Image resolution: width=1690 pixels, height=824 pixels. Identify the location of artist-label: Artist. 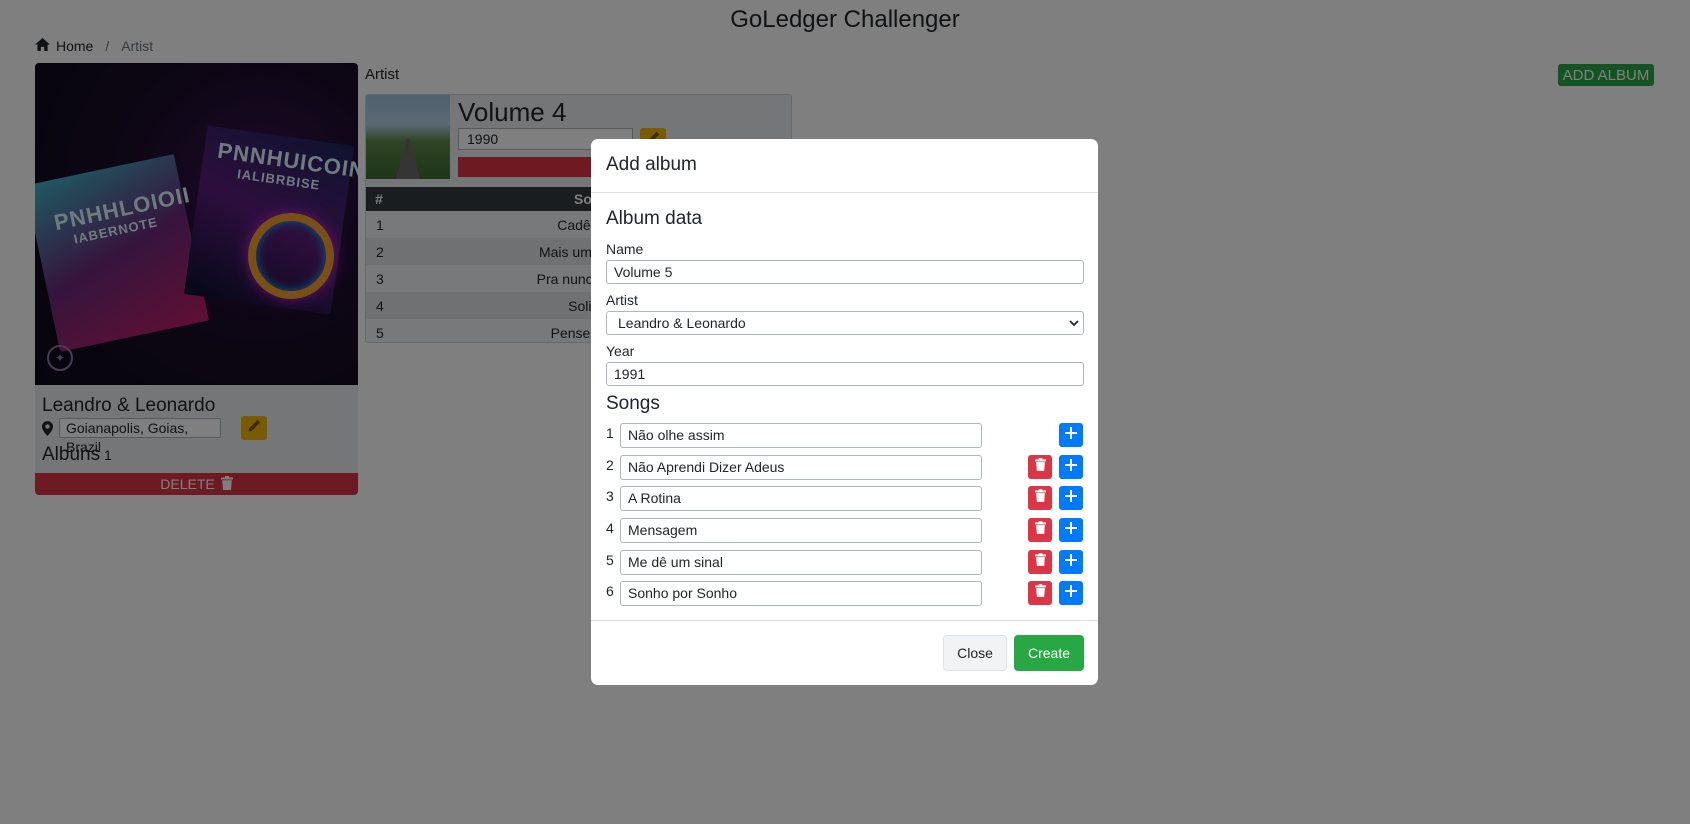
(622, 300).